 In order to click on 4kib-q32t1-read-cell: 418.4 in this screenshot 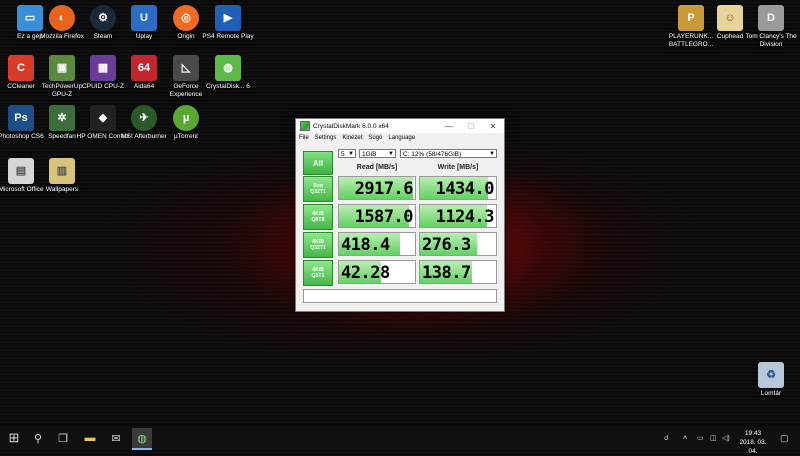, I will do `click(377, 244)`.